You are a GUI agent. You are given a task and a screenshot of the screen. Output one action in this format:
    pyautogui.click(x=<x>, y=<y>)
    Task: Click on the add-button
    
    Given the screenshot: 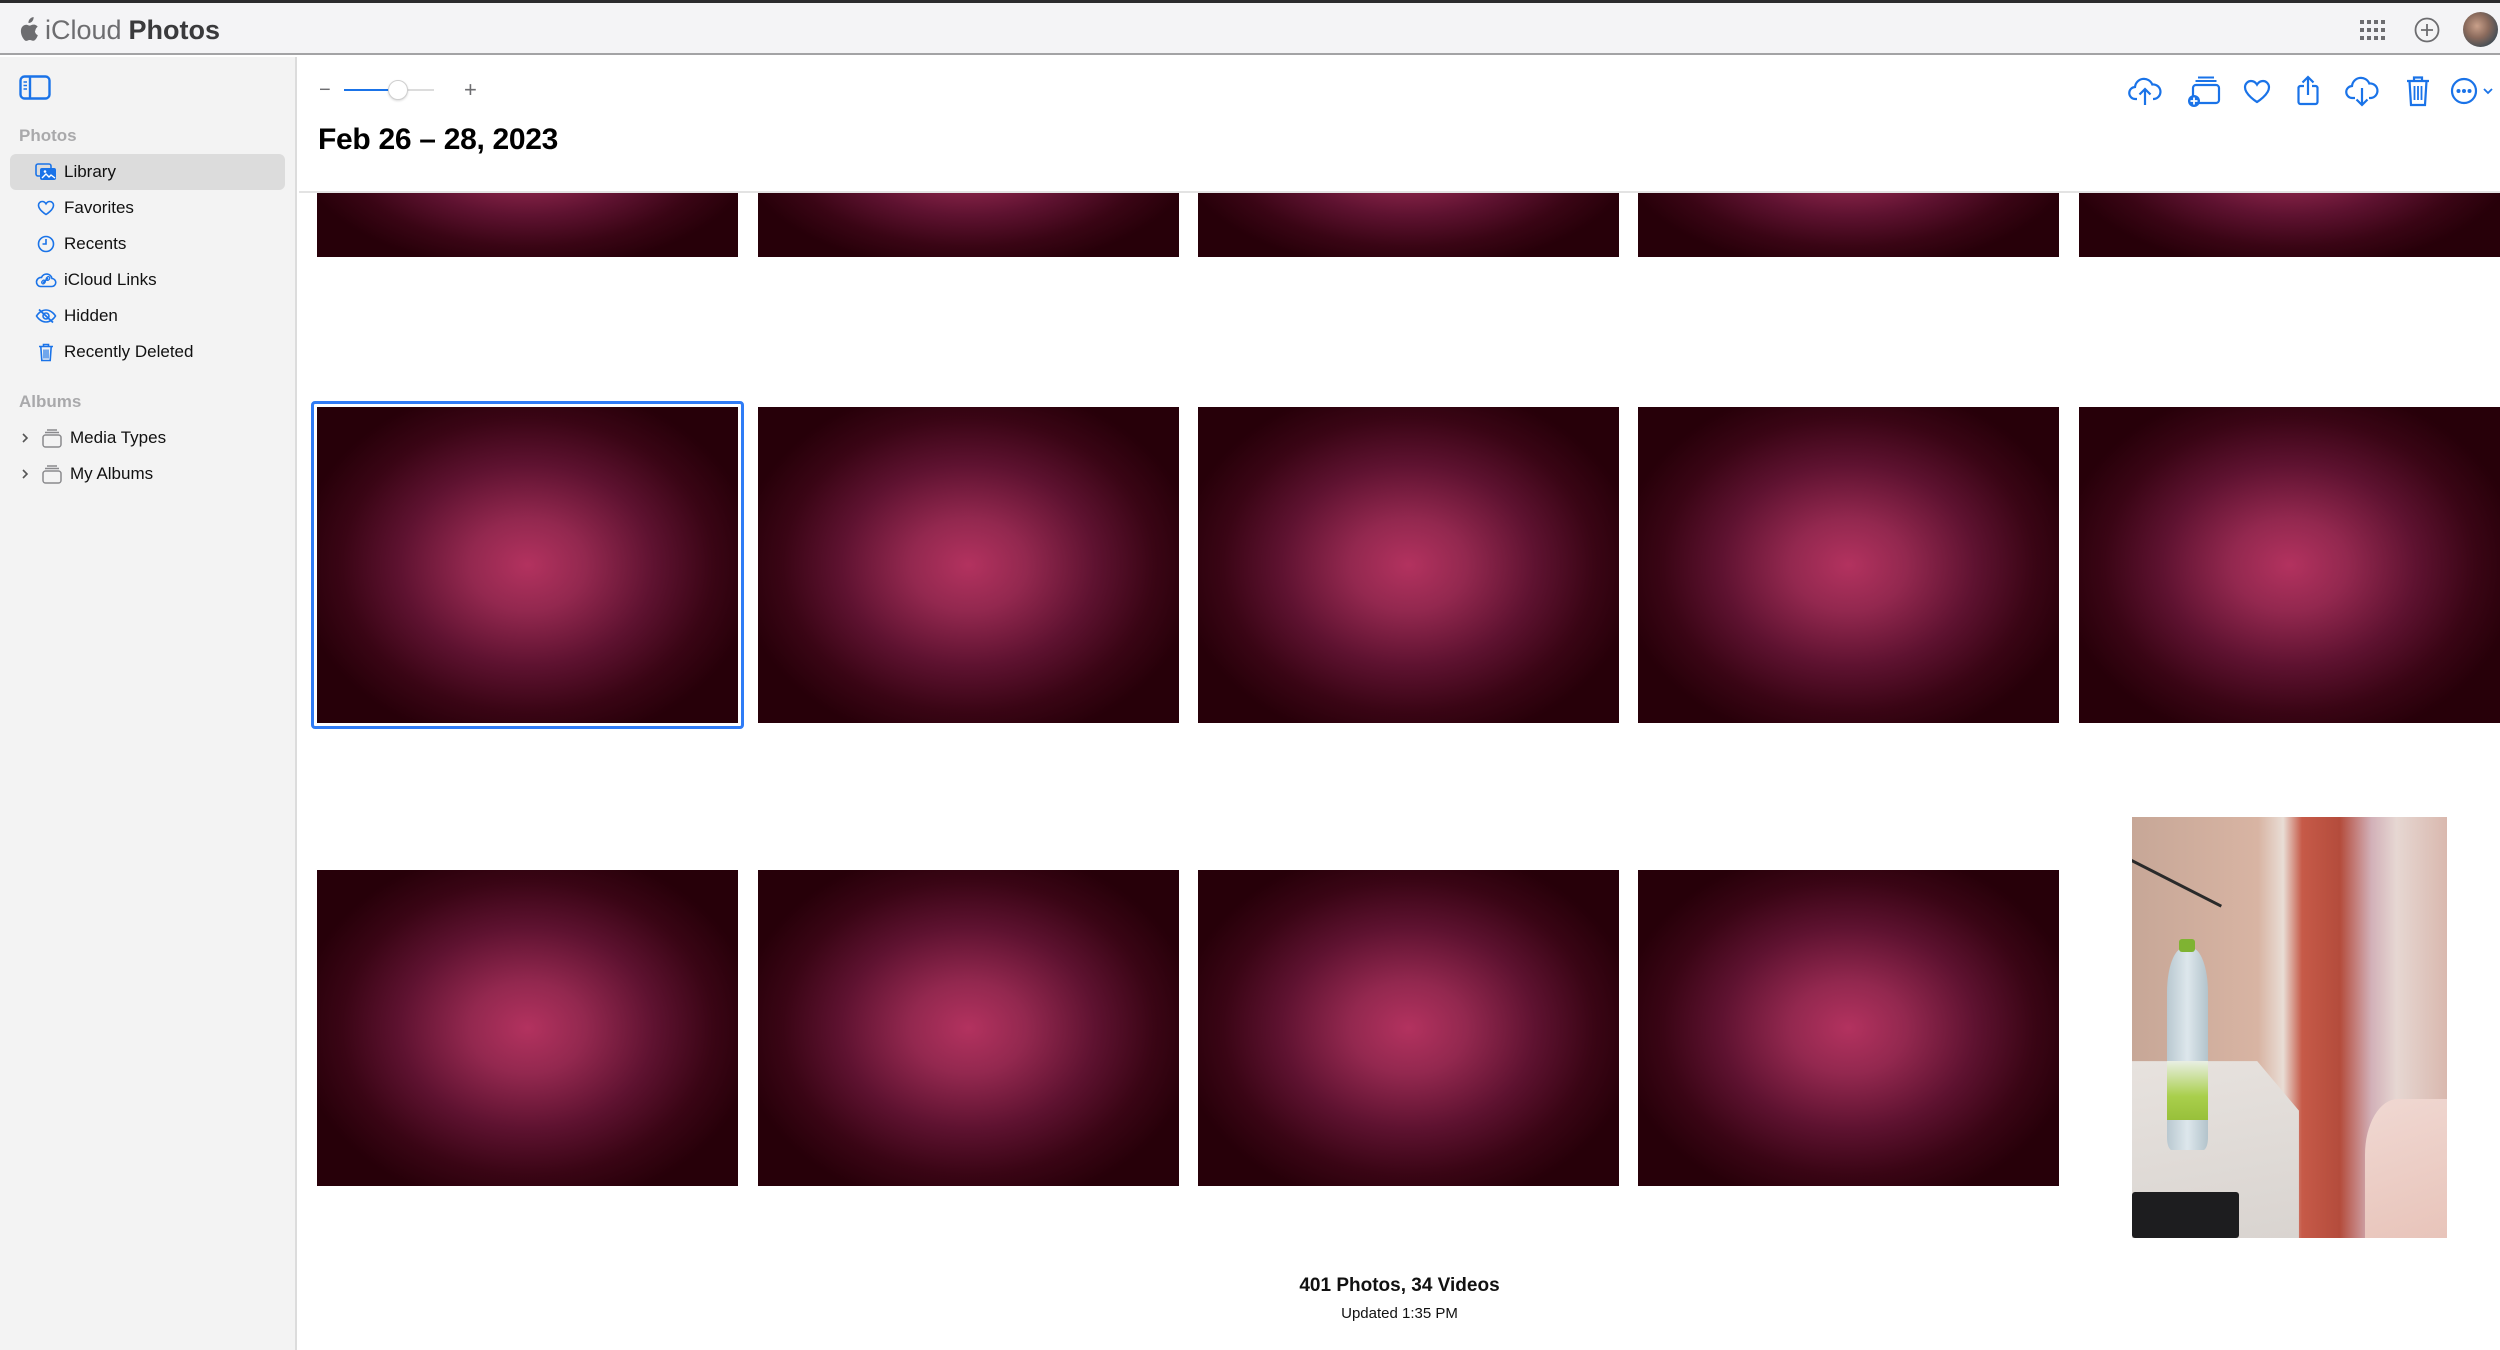 What is the action you would take?
    pyautogui.click(x=2427, y=30)
    